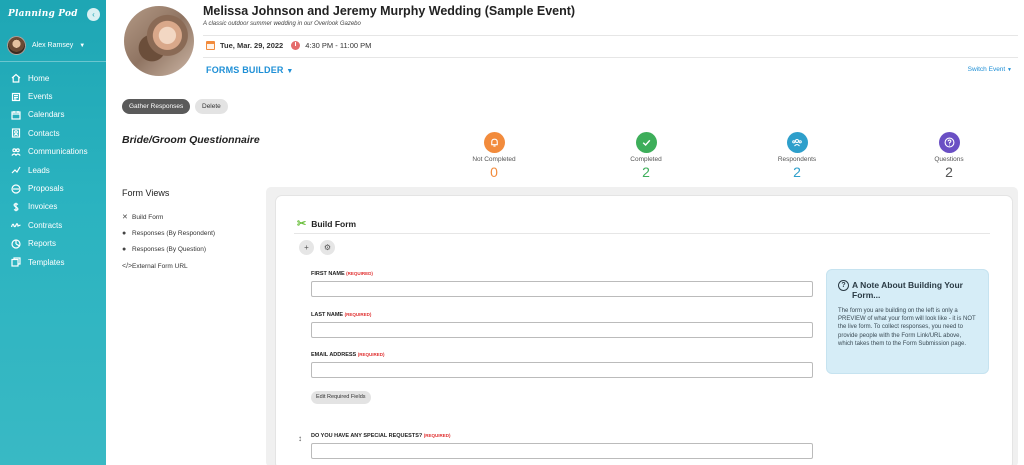  I want to click on signature-icon, so click(16, 225).